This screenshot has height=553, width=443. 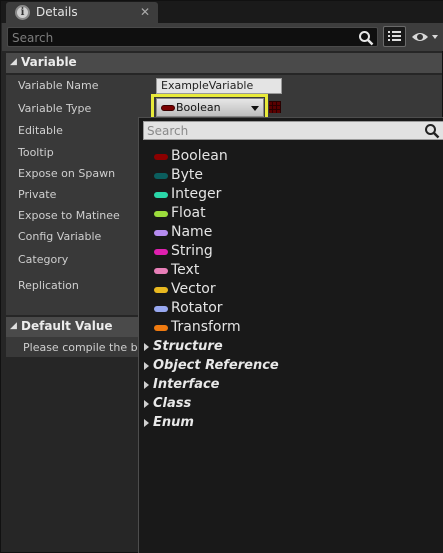 I want to click on category-class: Class, so click(x=288, y=405).